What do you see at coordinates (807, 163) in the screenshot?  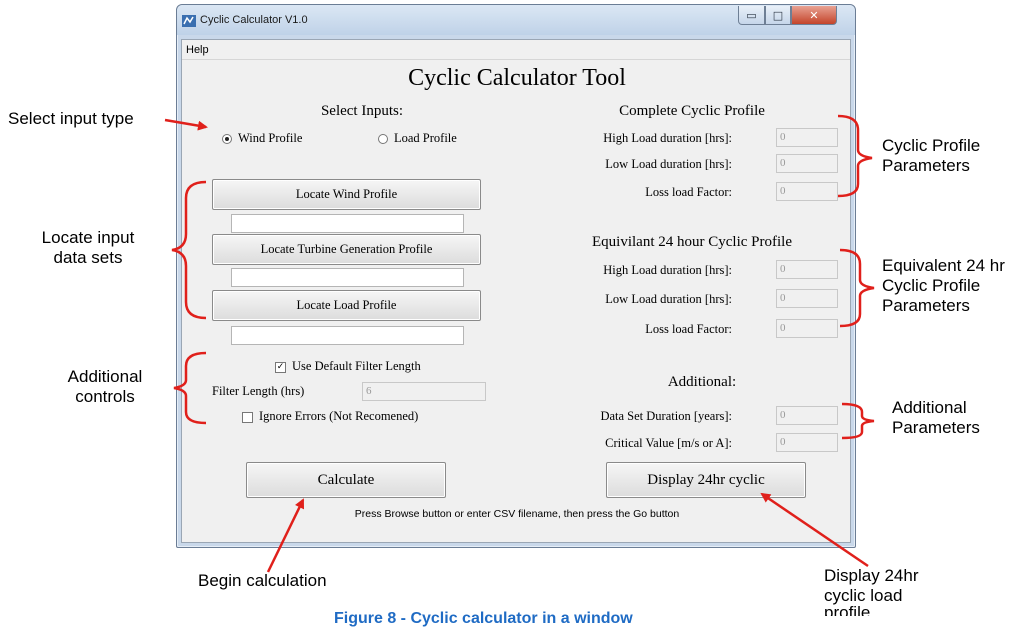 I see `complete-low-field: 0` at bounding box center [807, 163].